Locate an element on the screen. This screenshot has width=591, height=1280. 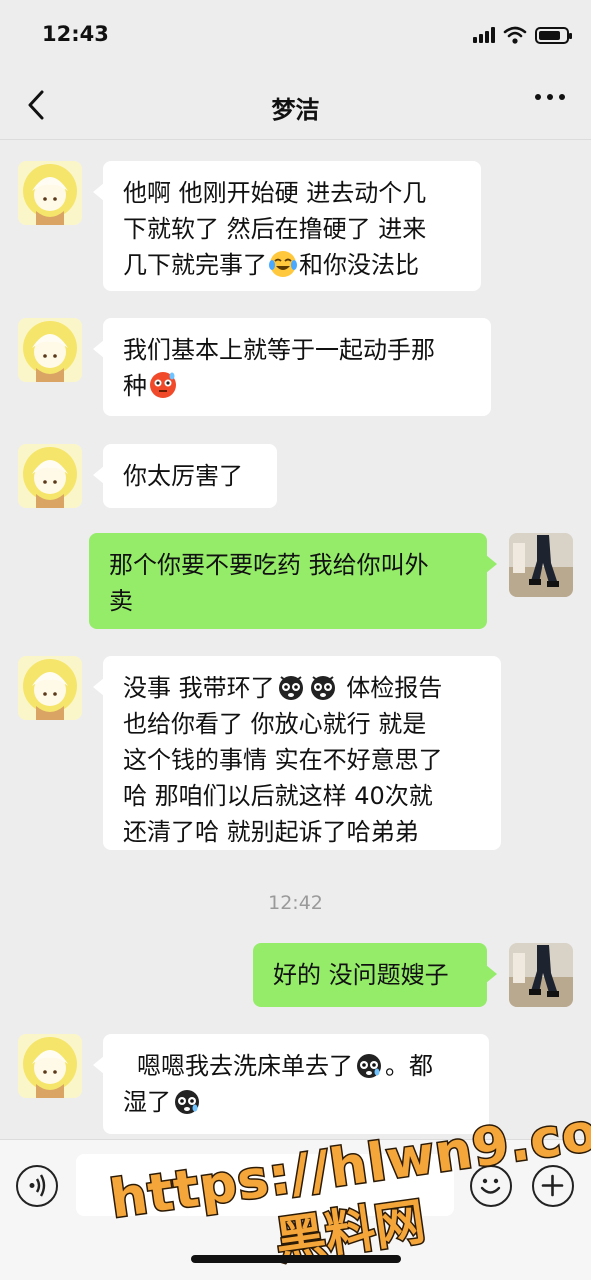
message-bubble: 嗯嗯我去洗床单去了 。都 湿了 is located at coordinates (291, 1084).